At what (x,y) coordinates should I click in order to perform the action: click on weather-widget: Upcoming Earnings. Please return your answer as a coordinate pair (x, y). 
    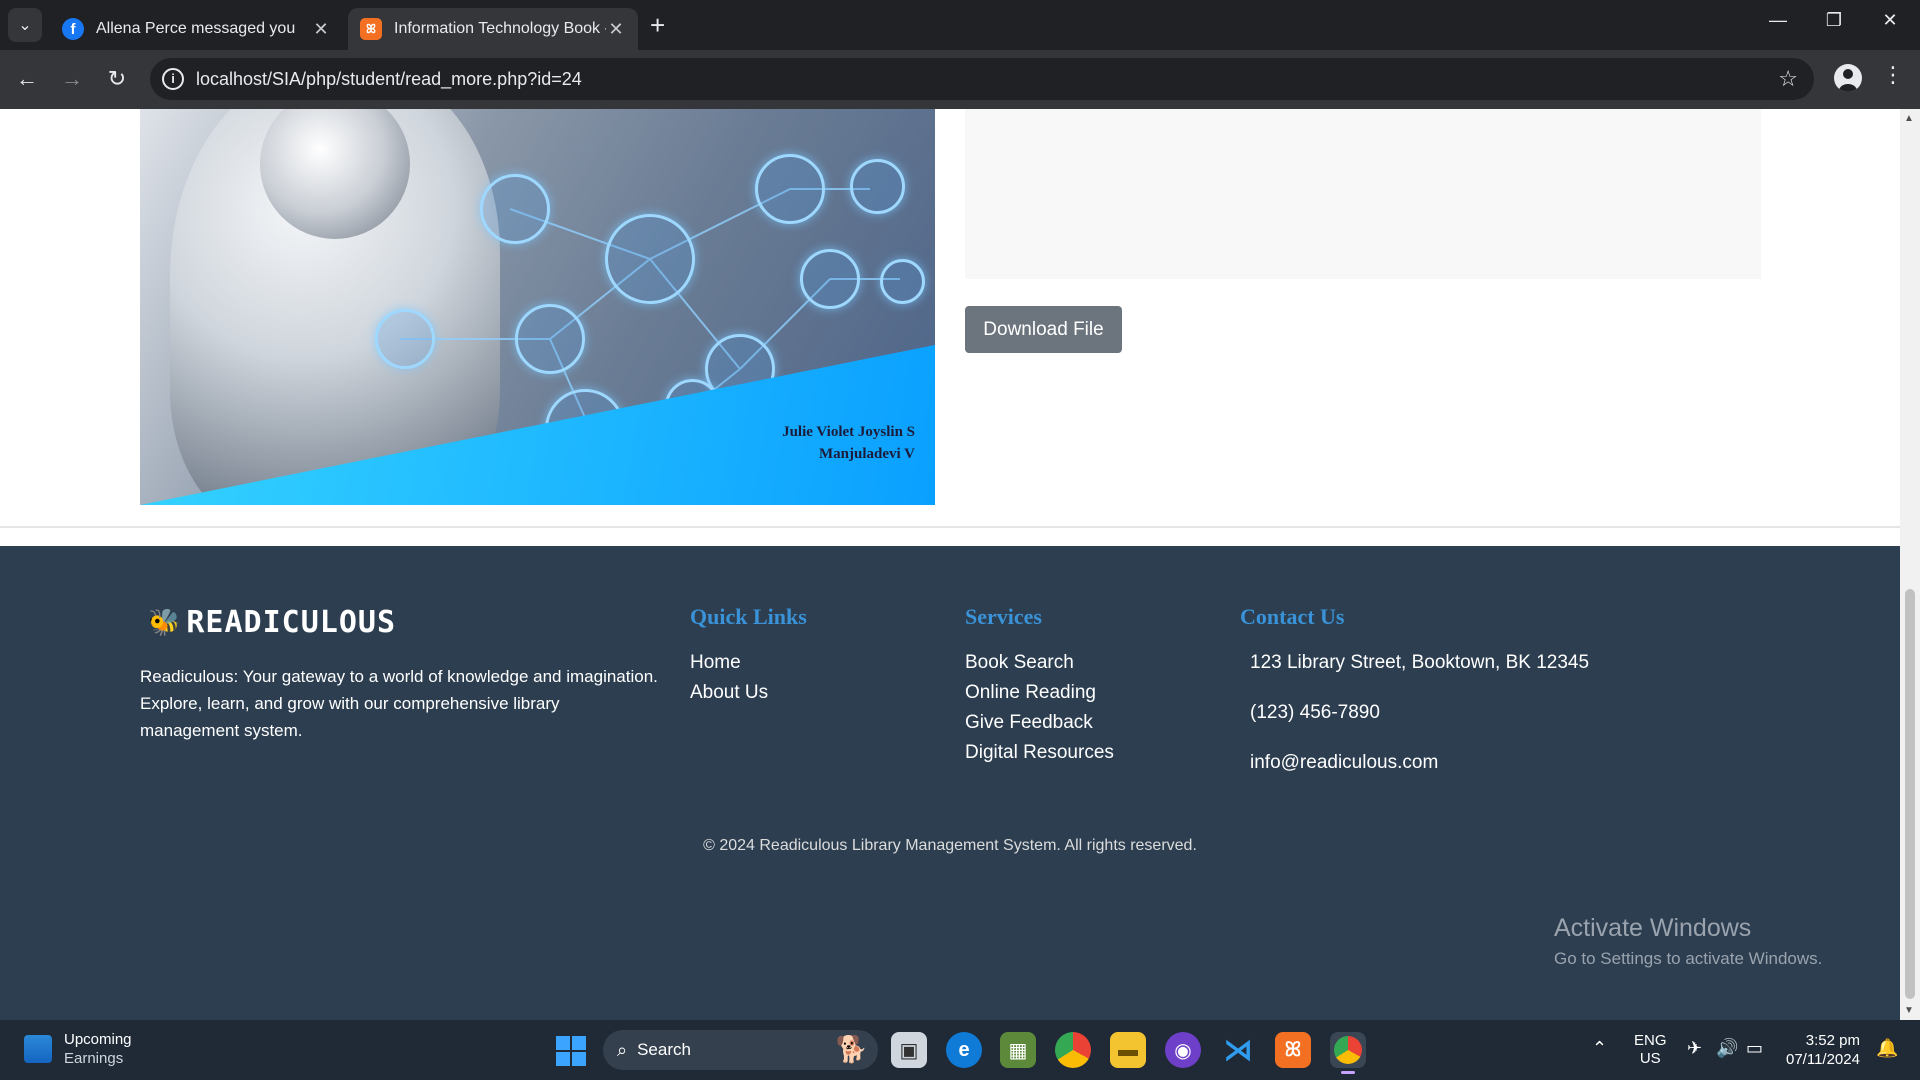
    Looking at the image, I should click on (78, 1049).